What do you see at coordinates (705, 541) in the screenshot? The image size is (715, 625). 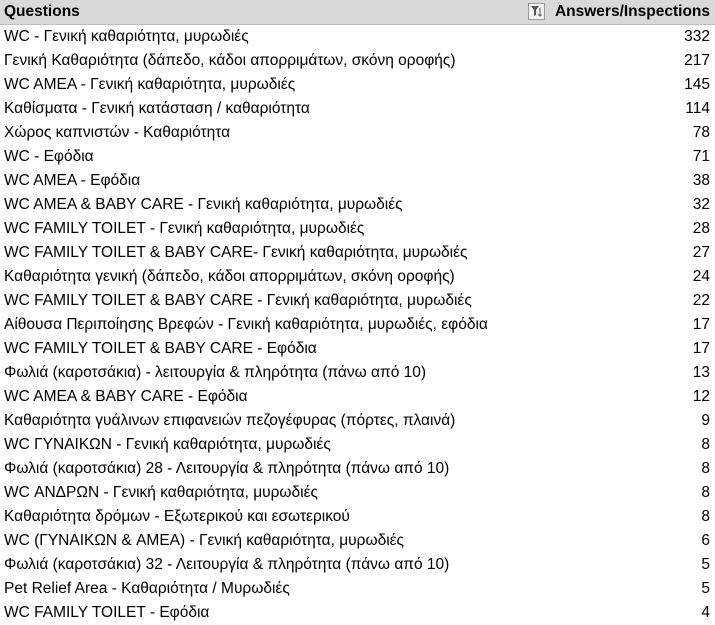 I see `answers-count-cell: 6` at bounding box center [705, 541].